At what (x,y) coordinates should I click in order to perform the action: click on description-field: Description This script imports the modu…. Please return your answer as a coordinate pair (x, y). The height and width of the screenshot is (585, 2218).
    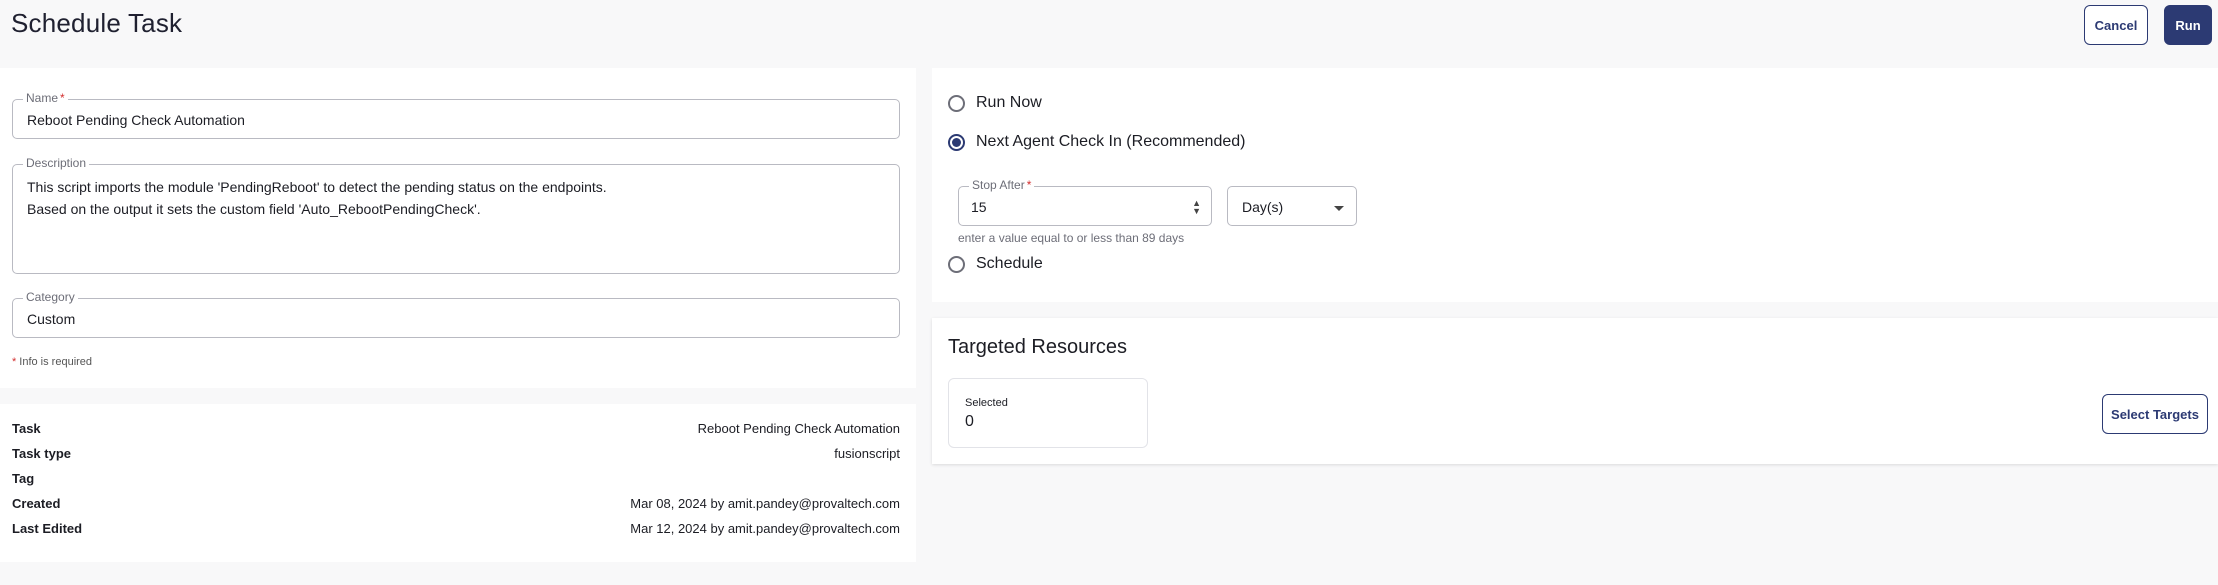
    Looking at the image, I should click on (456, 215).